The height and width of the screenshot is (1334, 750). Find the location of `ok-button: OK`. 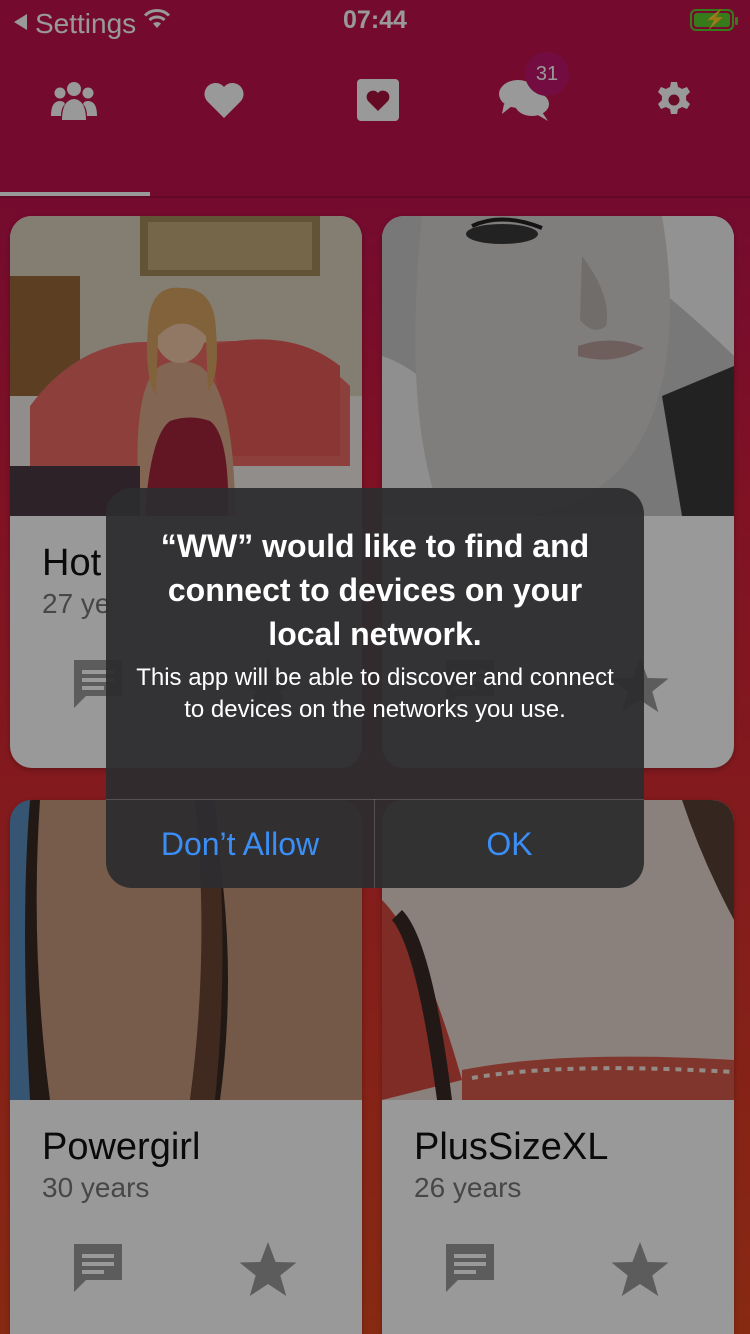

ok-button: OK is located at coordinates (509, 844).